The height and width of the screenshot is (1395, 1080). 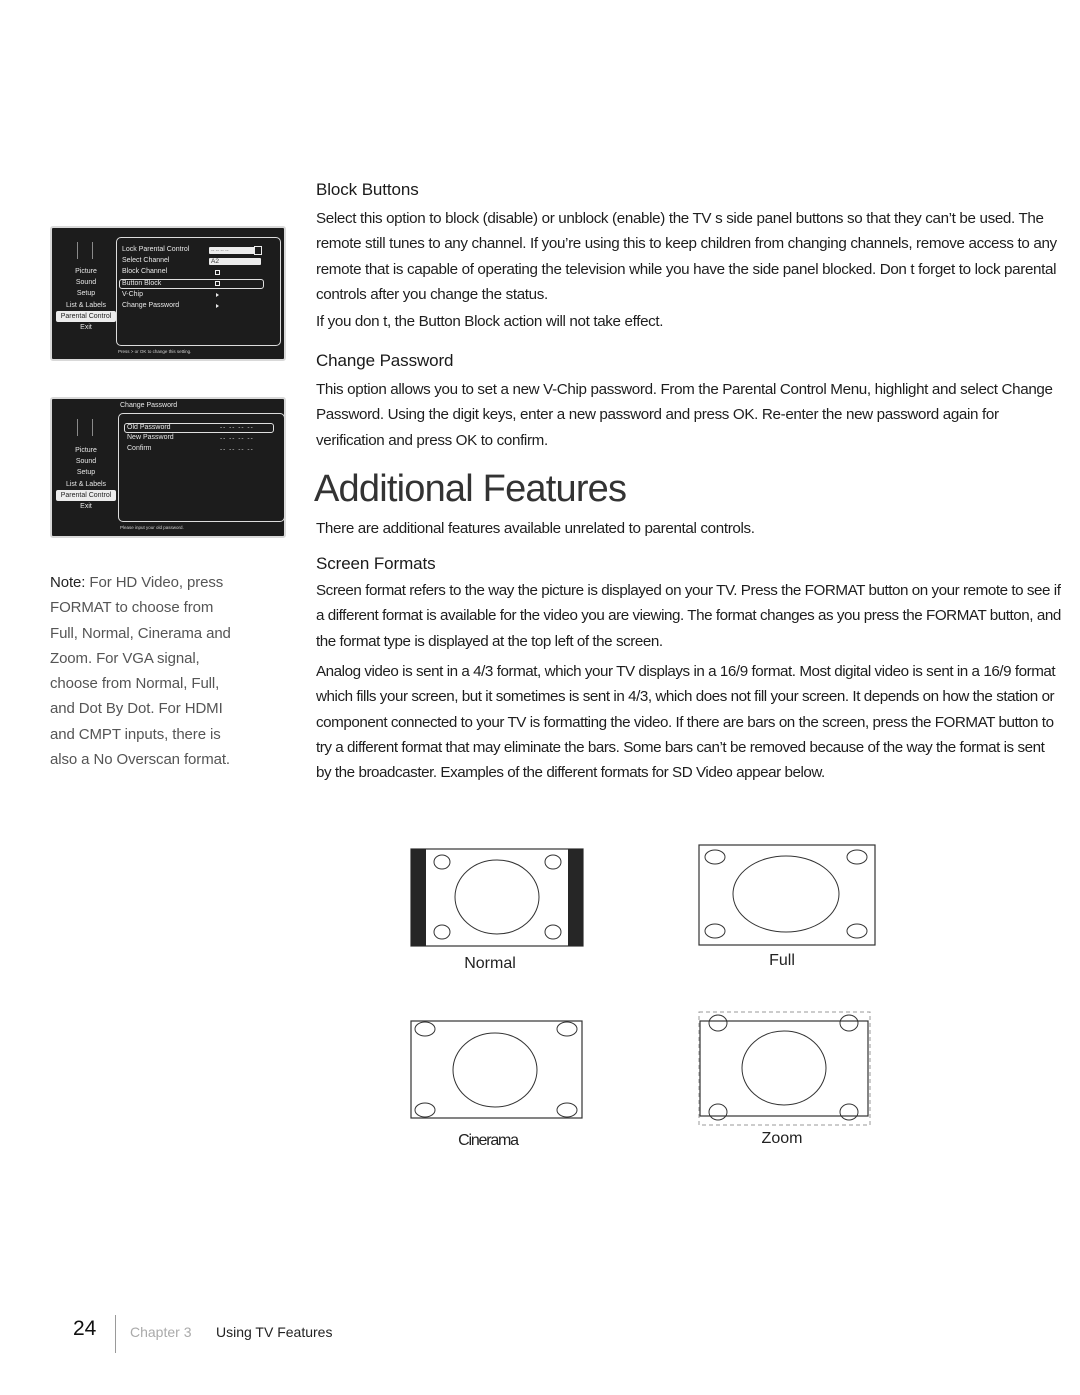 I want to click on lock-password-value: -- -- -- --, so click(x=220, y=251).